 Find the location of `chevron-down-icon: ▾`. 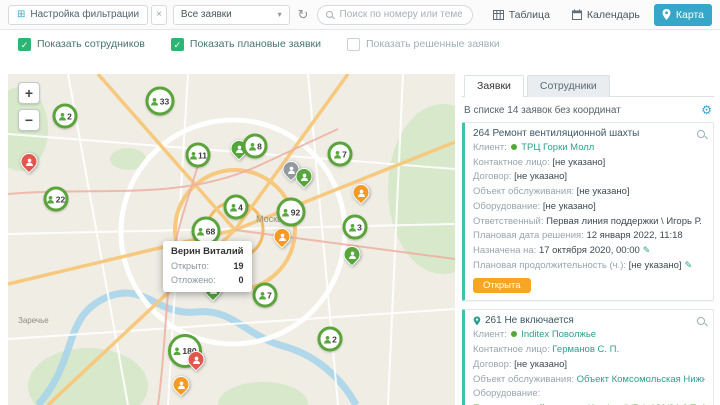

chevron-down-icon: ▾ is located at coordinates (279, 14).